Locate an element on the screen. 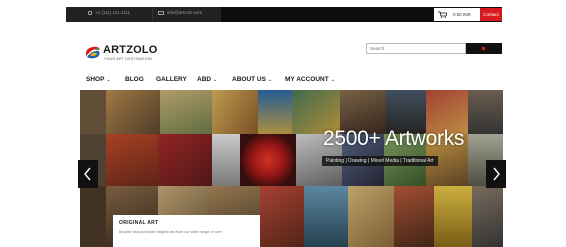 Image resolution: width=566 pixels, height=247 pixels. mail-icon is located at coordinates (161, 13).